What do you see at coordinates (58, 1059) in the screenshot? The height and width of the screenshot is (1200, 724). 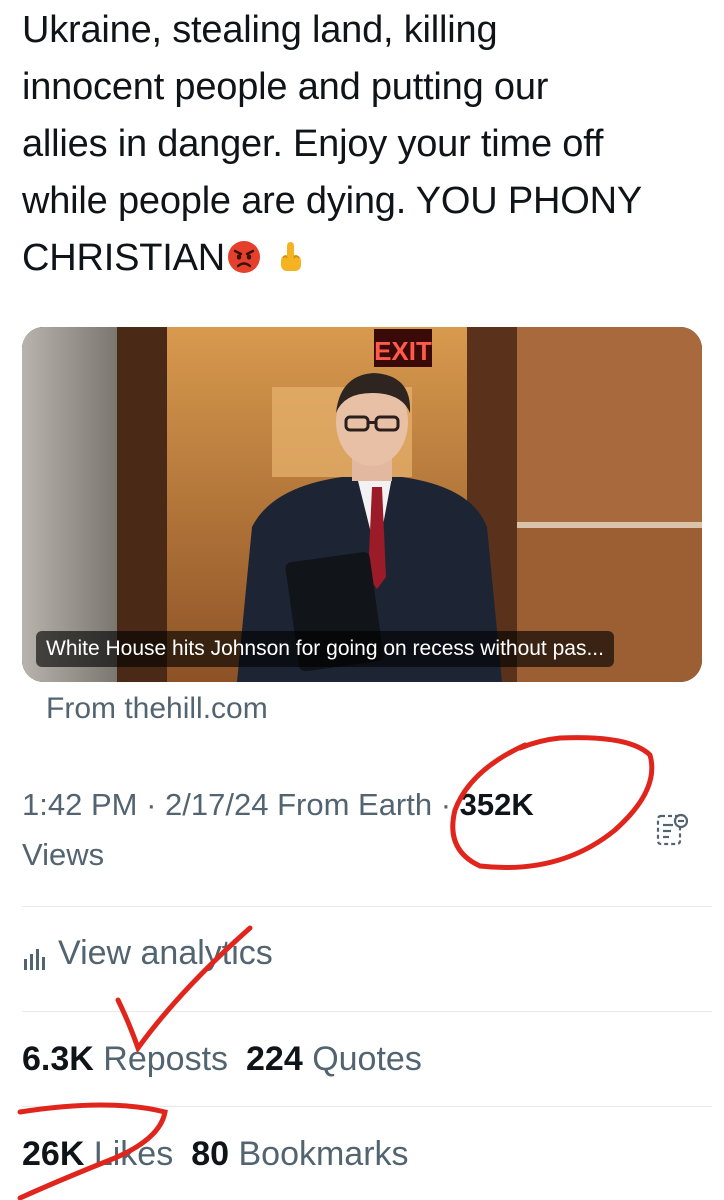 I see `reposts-count: 6.3K` at bounding box center [58, 1059].